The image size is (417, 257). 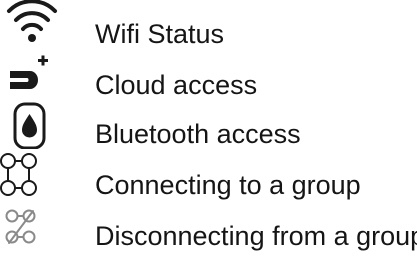 I want to click on legend-item-label: Bluetooth access, so click(x=198, y=134).